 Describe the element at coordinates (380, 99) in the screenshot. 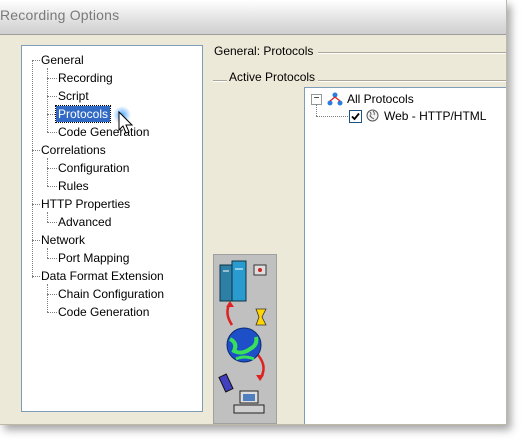

I see `all-protocols-label: All Protocols` at that location.